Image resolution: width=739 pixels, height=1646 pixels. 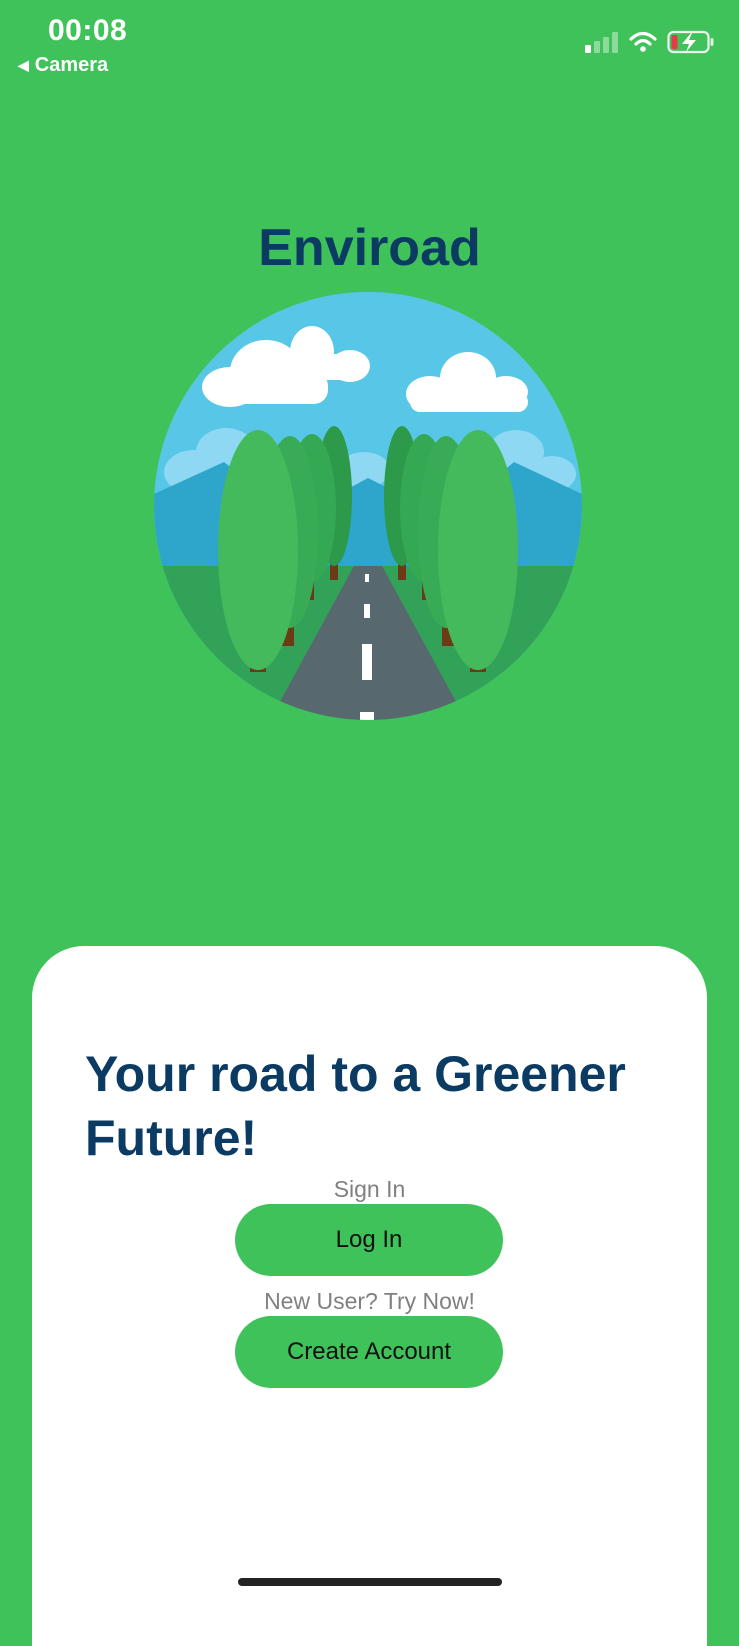 What do you see at coordinates (643, 41) in the screenshot?
I see `wifi-icon` at bounding box center [643, 41].